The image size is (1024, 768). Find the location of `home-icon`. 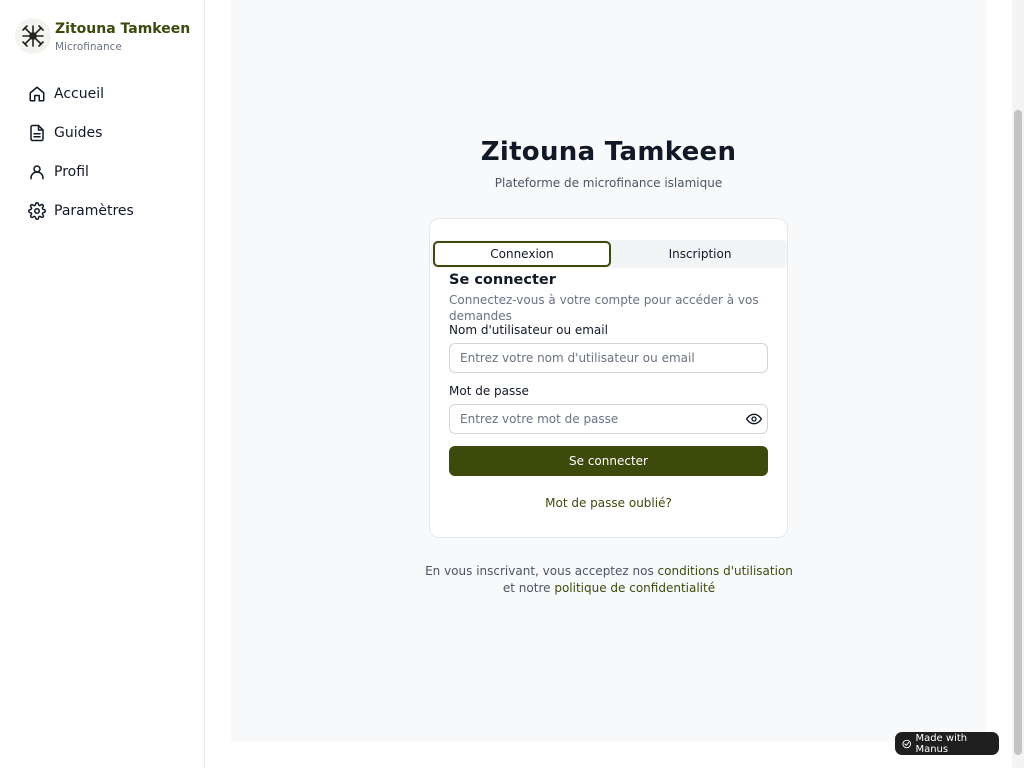

home-icon is located at coordinates (37, 94).